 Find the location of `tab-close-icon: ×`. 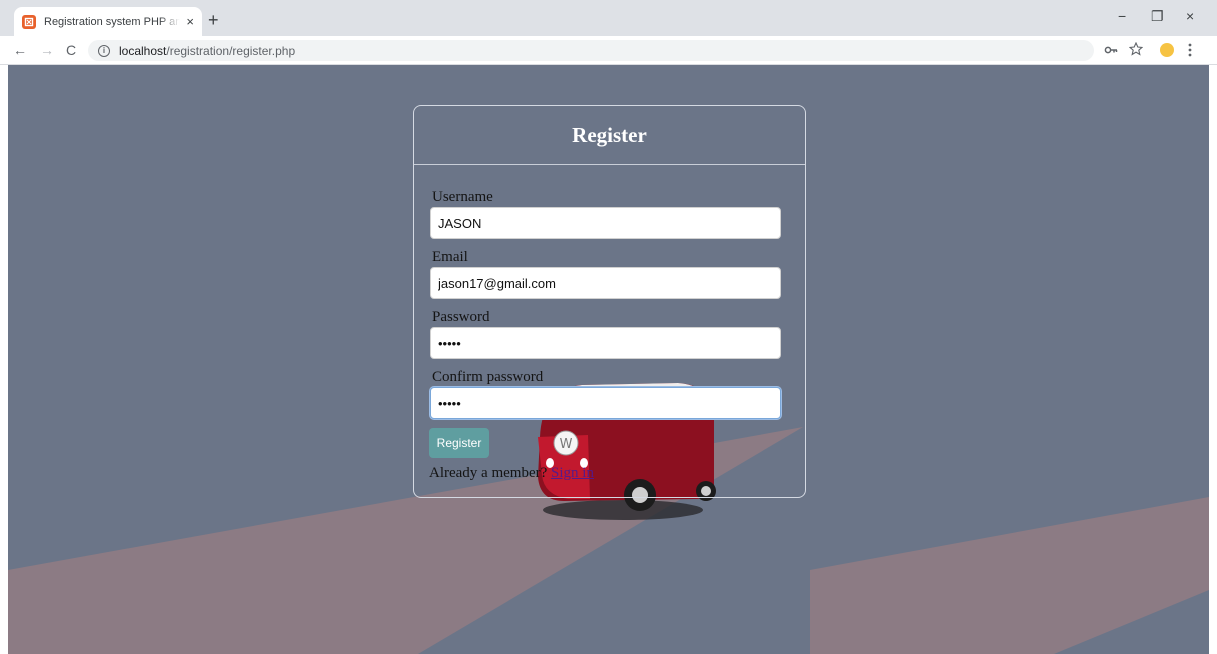

tab-close-icon: × is located at coordinates (190, 21).